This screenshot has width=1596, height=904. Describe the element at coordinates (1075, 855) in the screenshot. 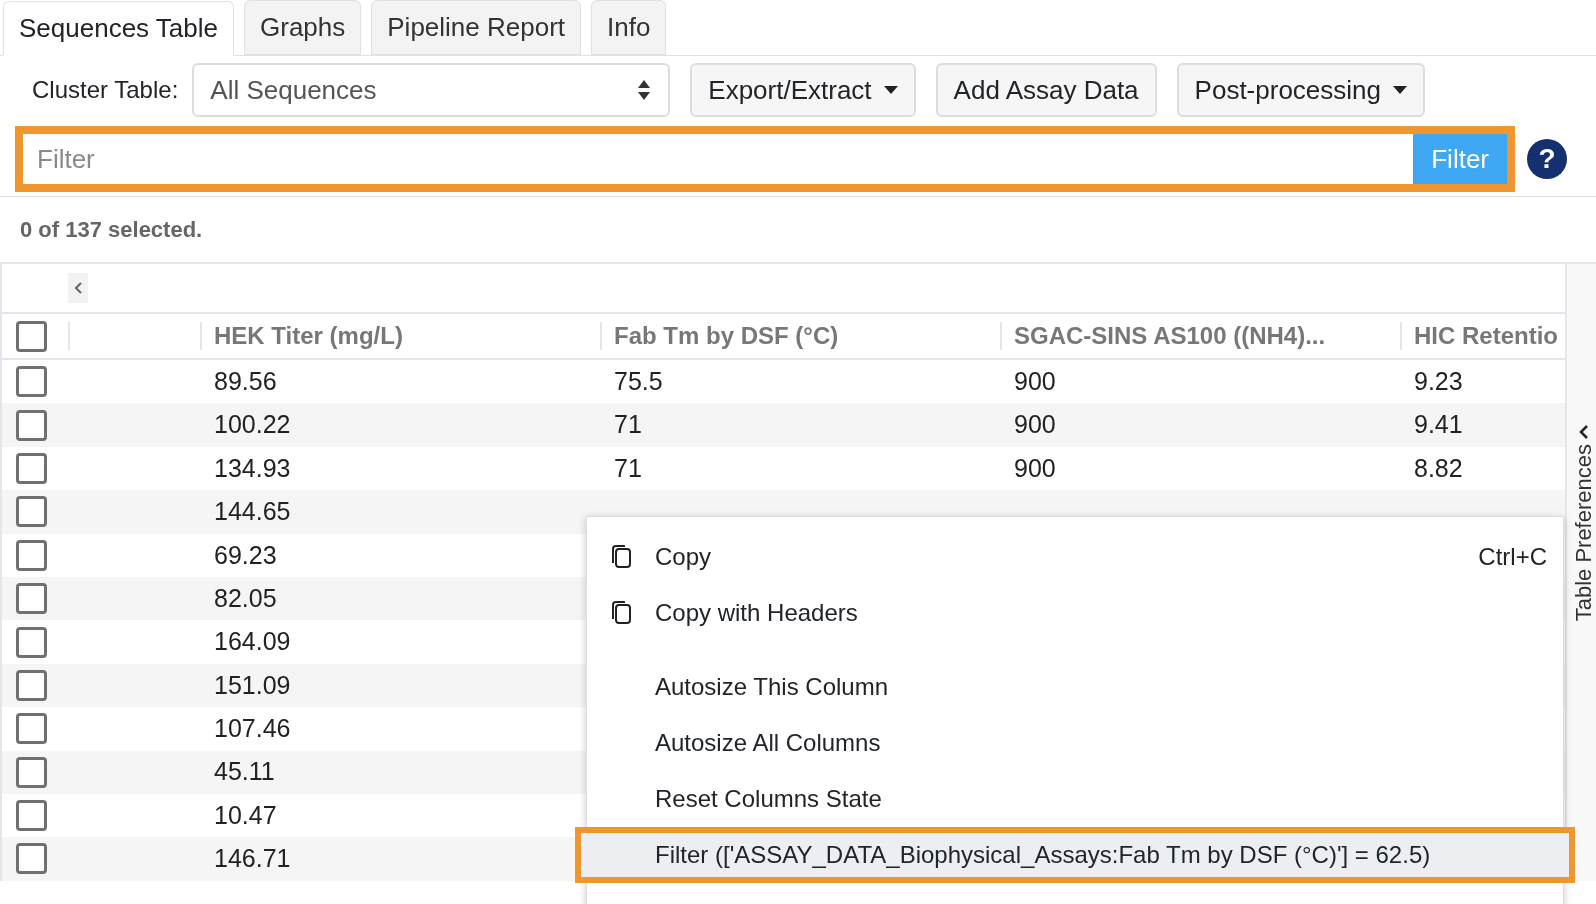

I see `menu-item: Filter (['ASSAY_DATA_Biophysical_Assays:Fab Tm by DSF (°C)'] = 62.5)` at that location.